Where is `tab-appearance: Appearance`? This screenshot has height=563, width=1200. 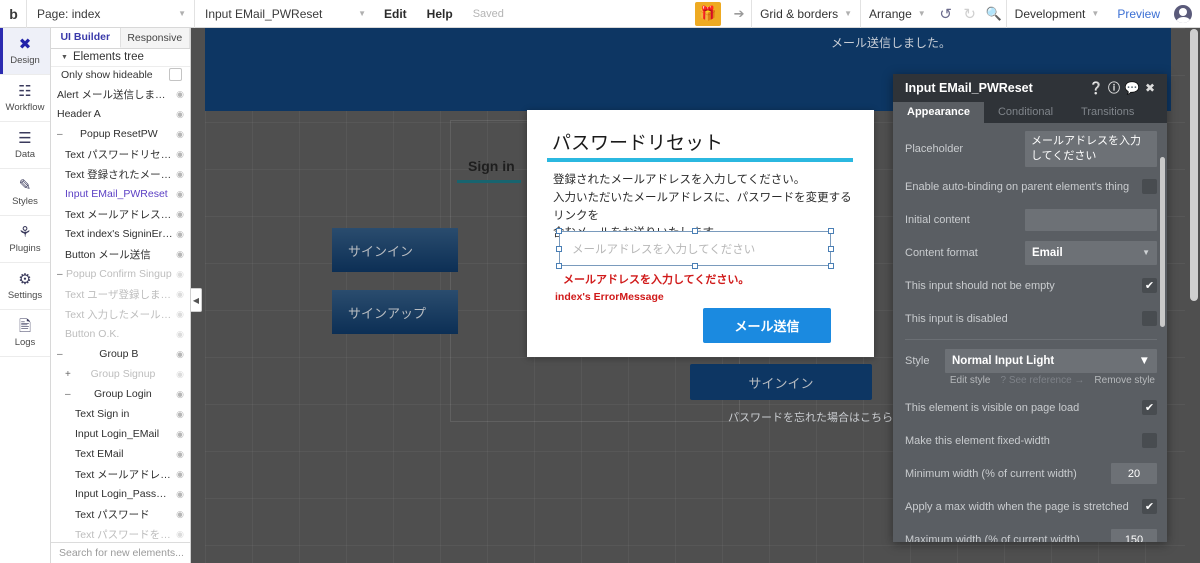 tab-appearance: Appearance is located at coordinates (938, 112).